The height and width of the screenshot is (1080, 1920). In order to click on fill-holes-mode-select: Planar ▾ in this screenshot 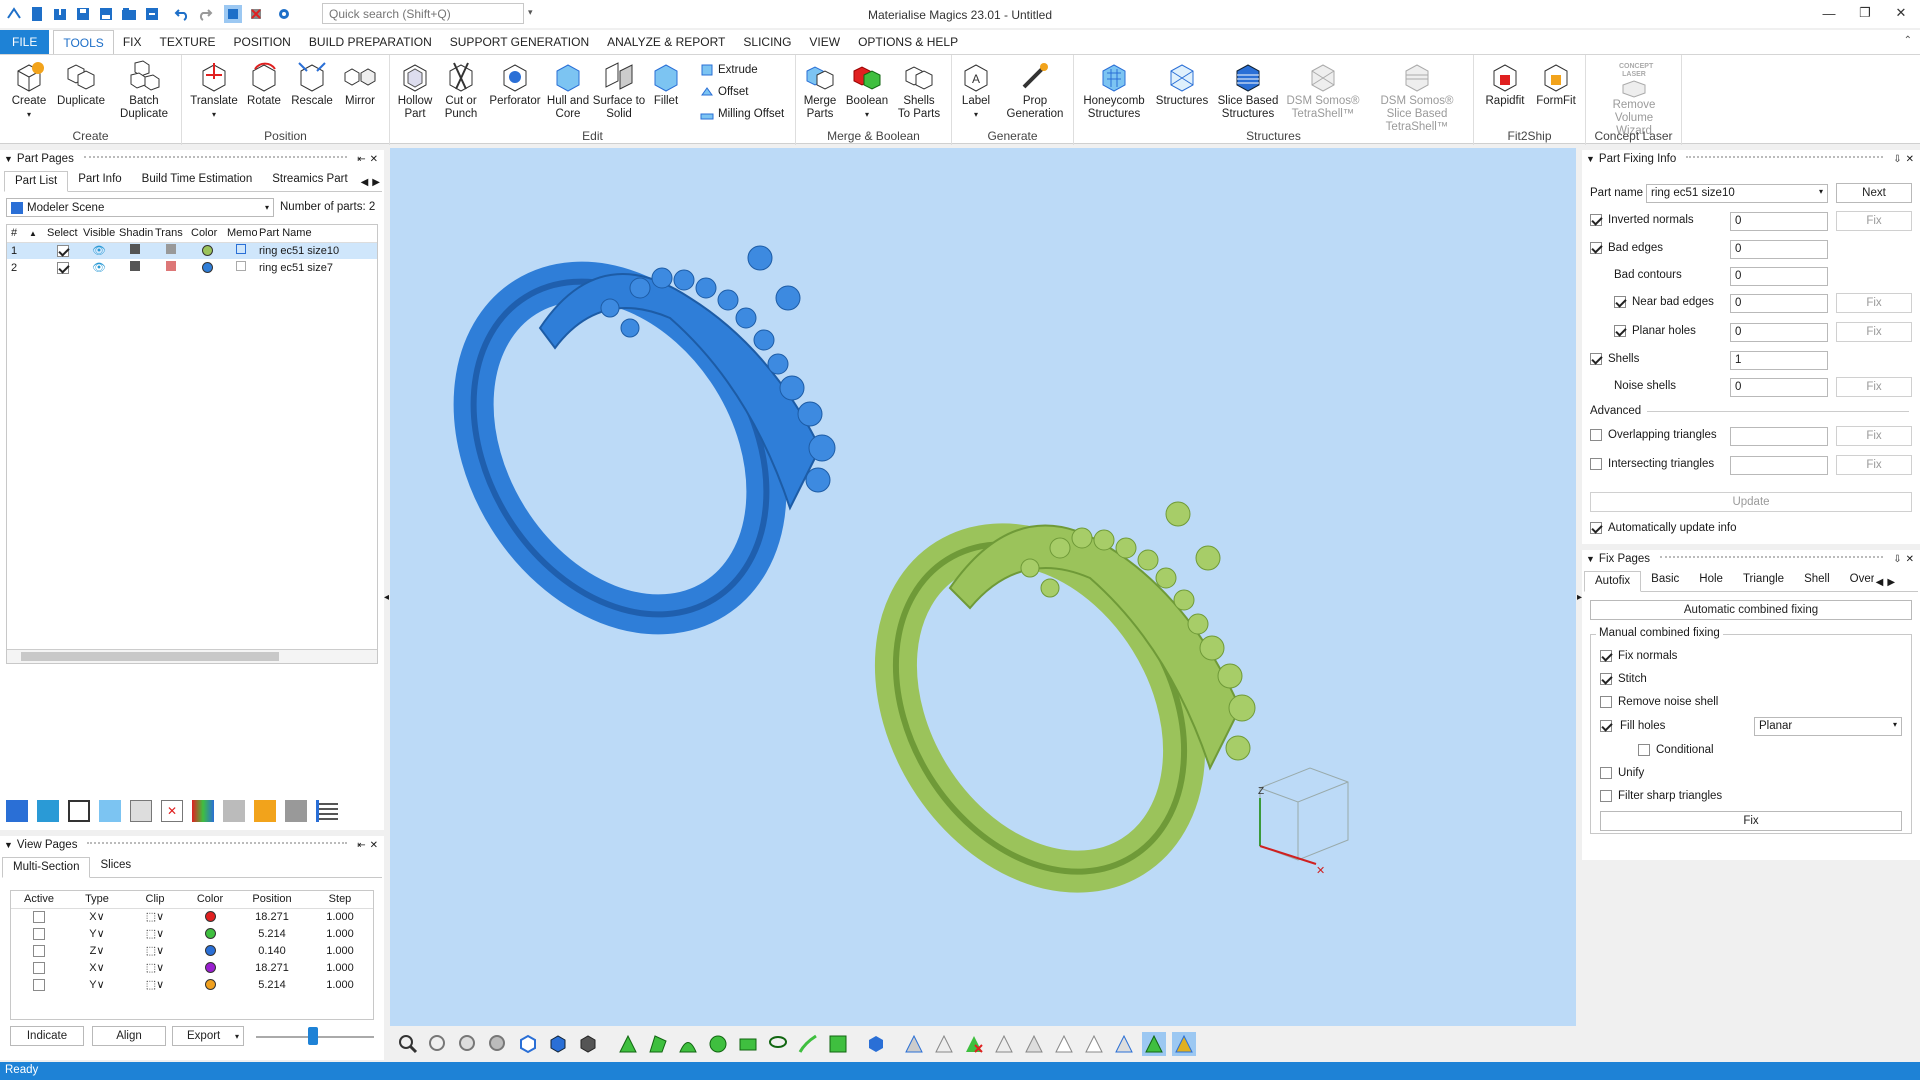, I will do `click(1828, 726)`.